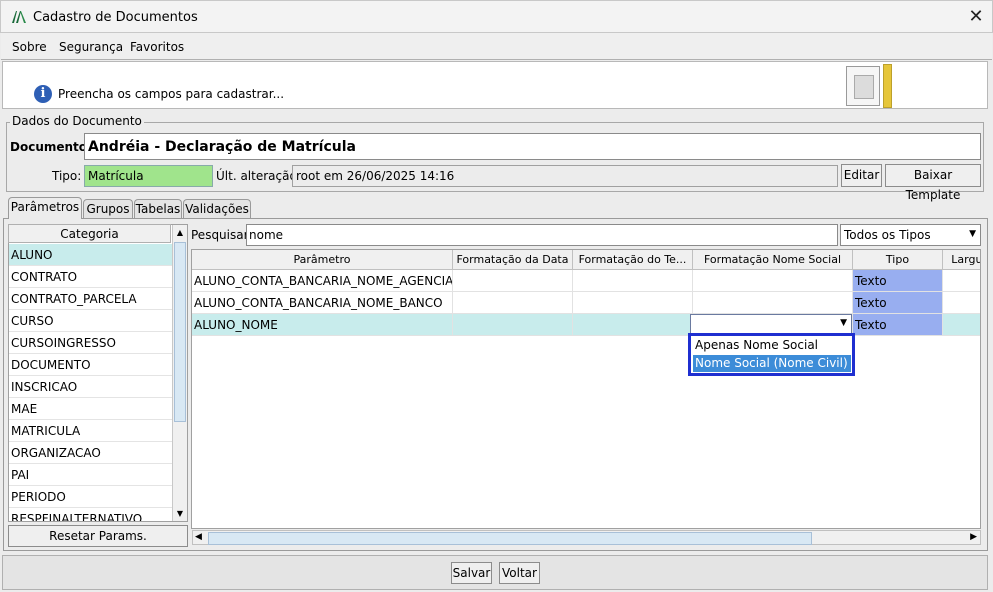 The height and width of the screenshot is (592, 993). I want to click on category-item: PERIODO, so click(90, 497).